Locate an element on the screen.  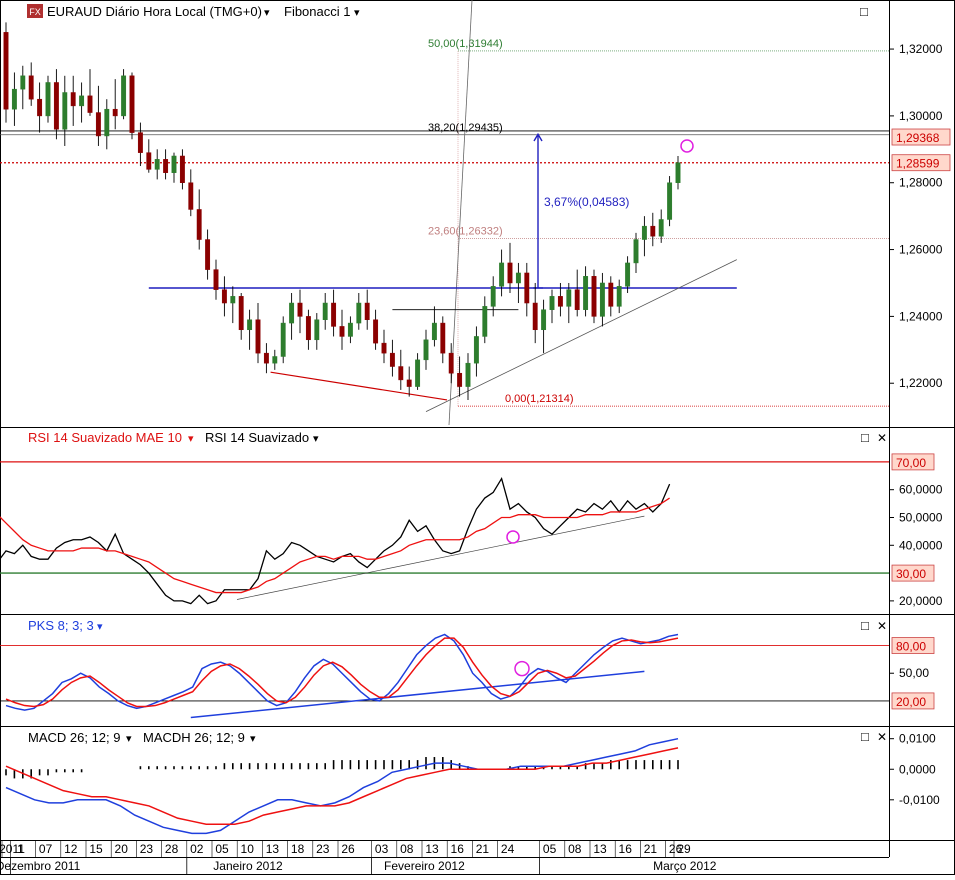
macd-label: MACD 26; 12; 9 is located at coordinates (74, 737).